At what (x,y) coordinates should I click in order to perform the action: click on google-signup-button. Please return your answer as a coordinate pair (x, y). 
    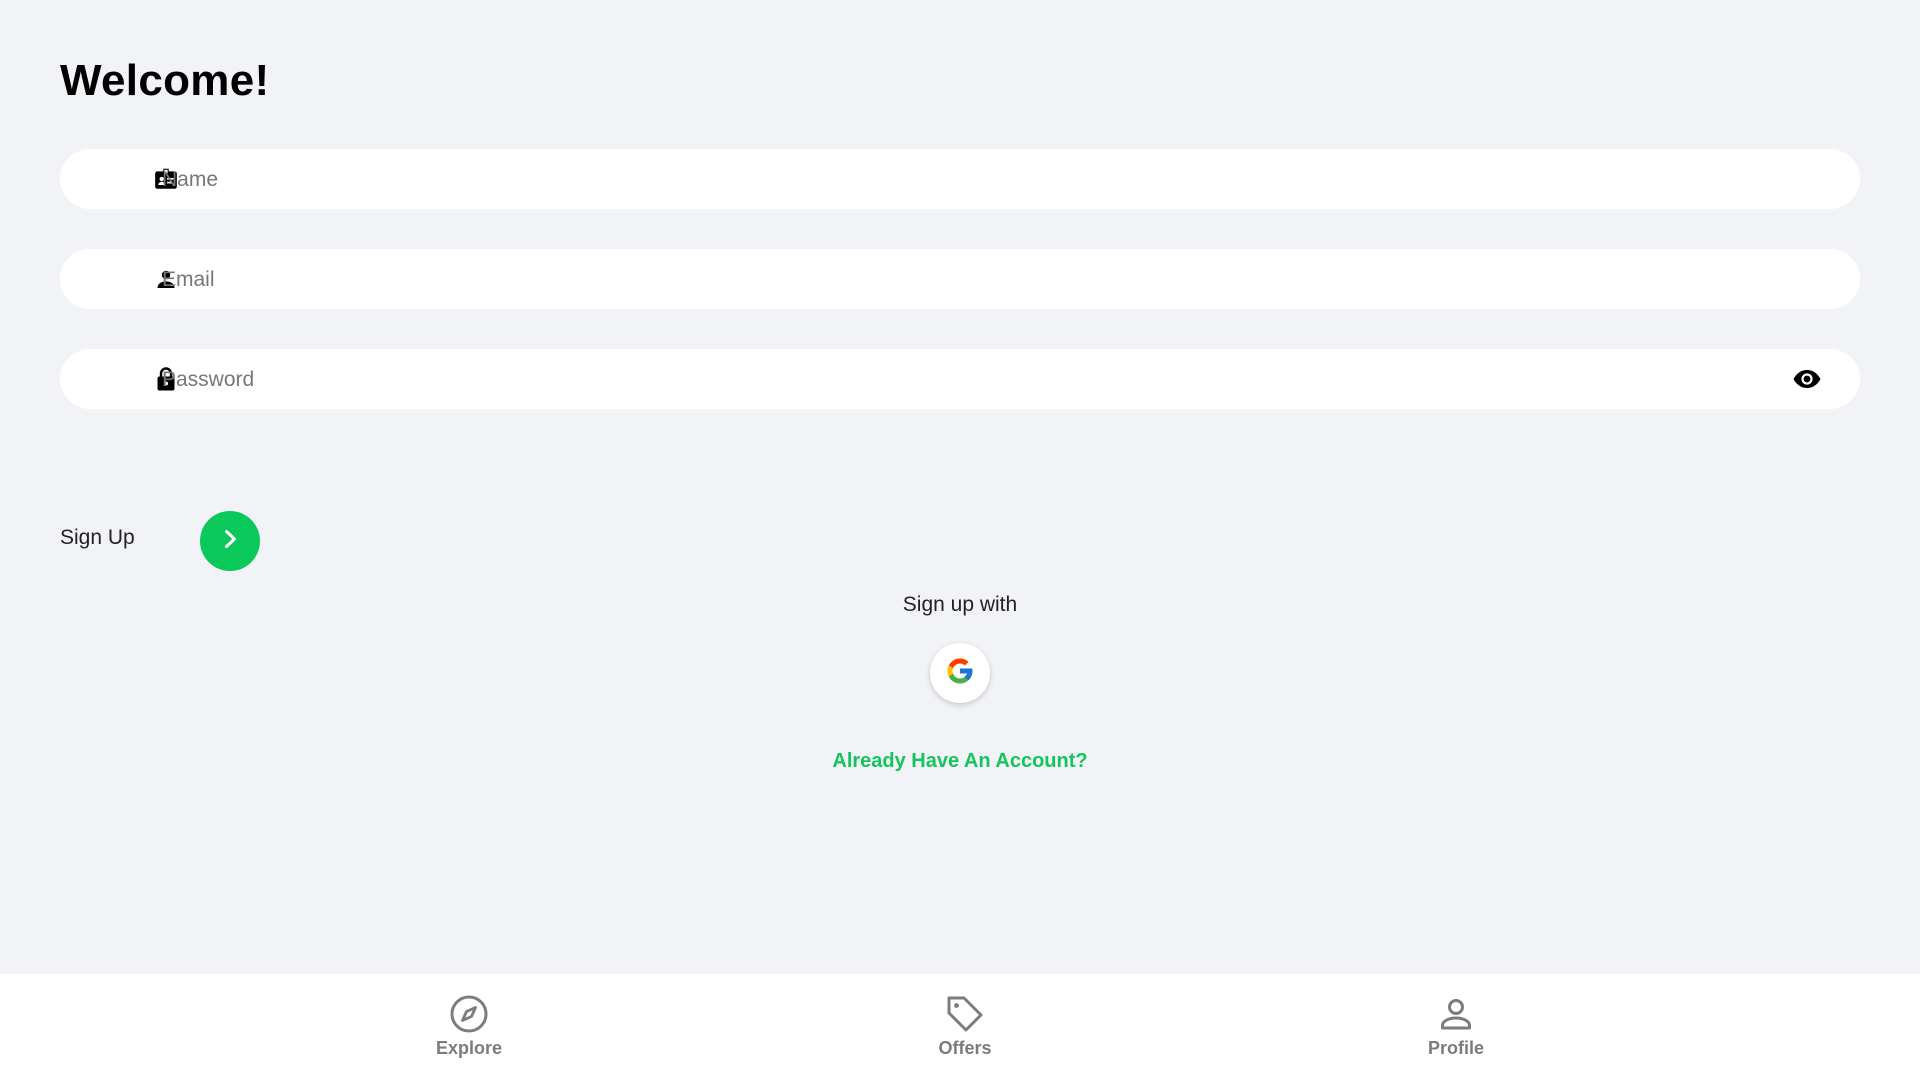
    Looking at the image, I should click on (960, 673).